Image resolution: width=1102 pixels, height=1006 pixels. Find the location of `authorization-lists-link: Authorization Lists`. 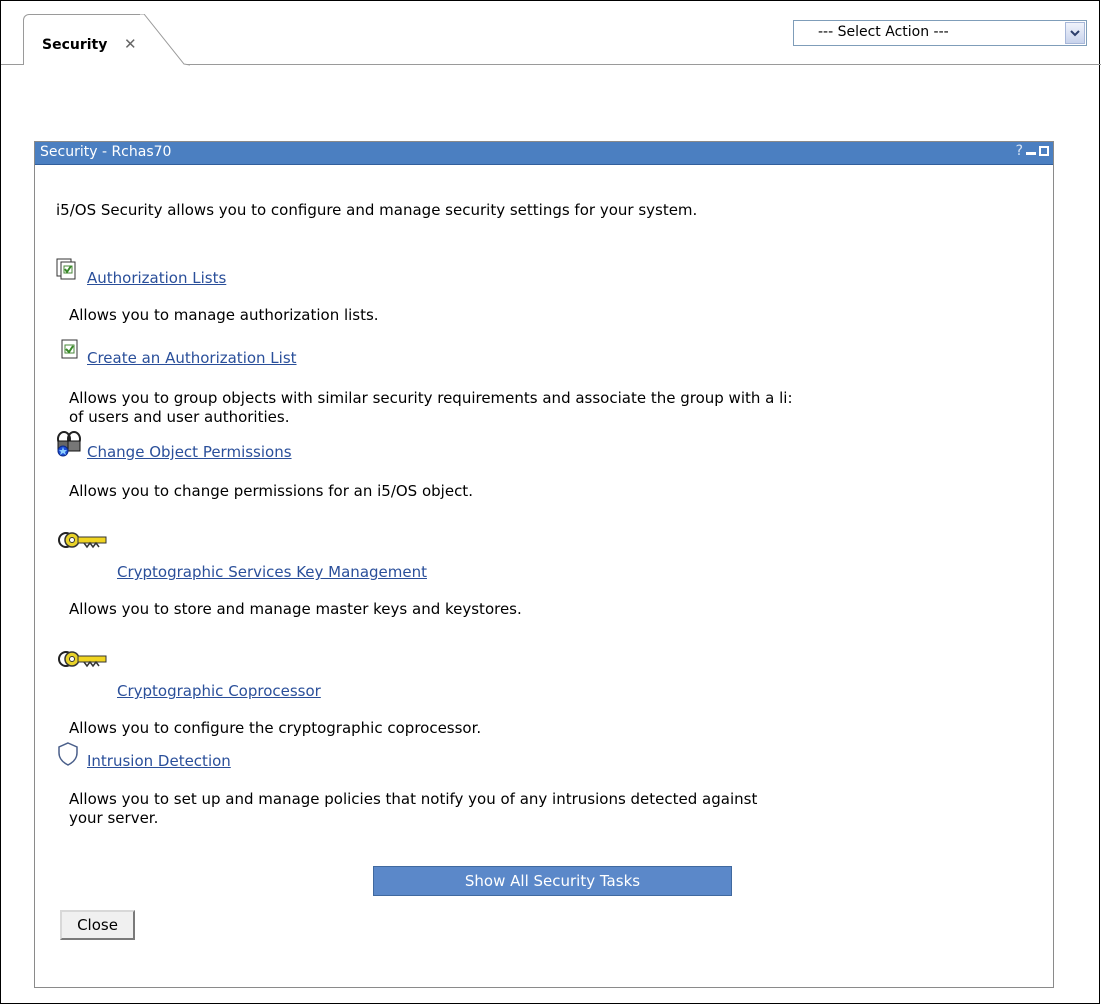

authorization-lists-link: Authorization Lists is located at coordinates (156, 278).